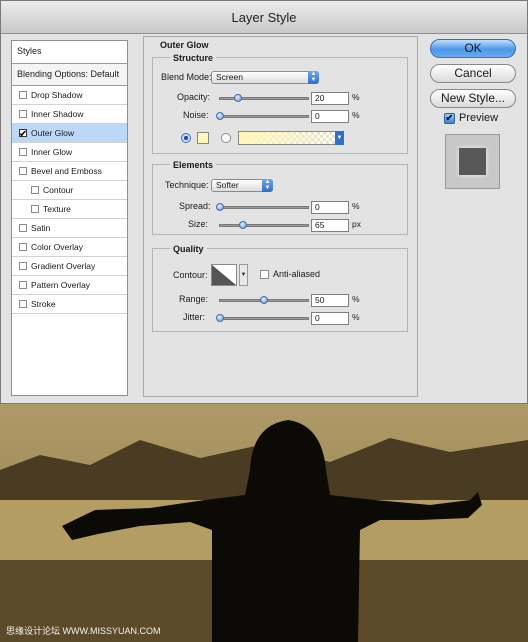  I want to click on style-item: Color Overlay, so click(69, 247).